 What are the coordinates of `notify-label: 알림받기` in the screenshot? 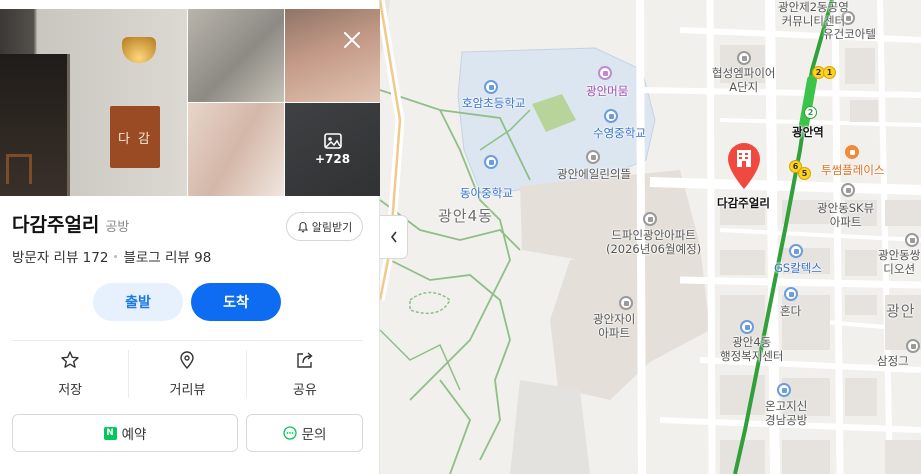 It's located at (332, 227).